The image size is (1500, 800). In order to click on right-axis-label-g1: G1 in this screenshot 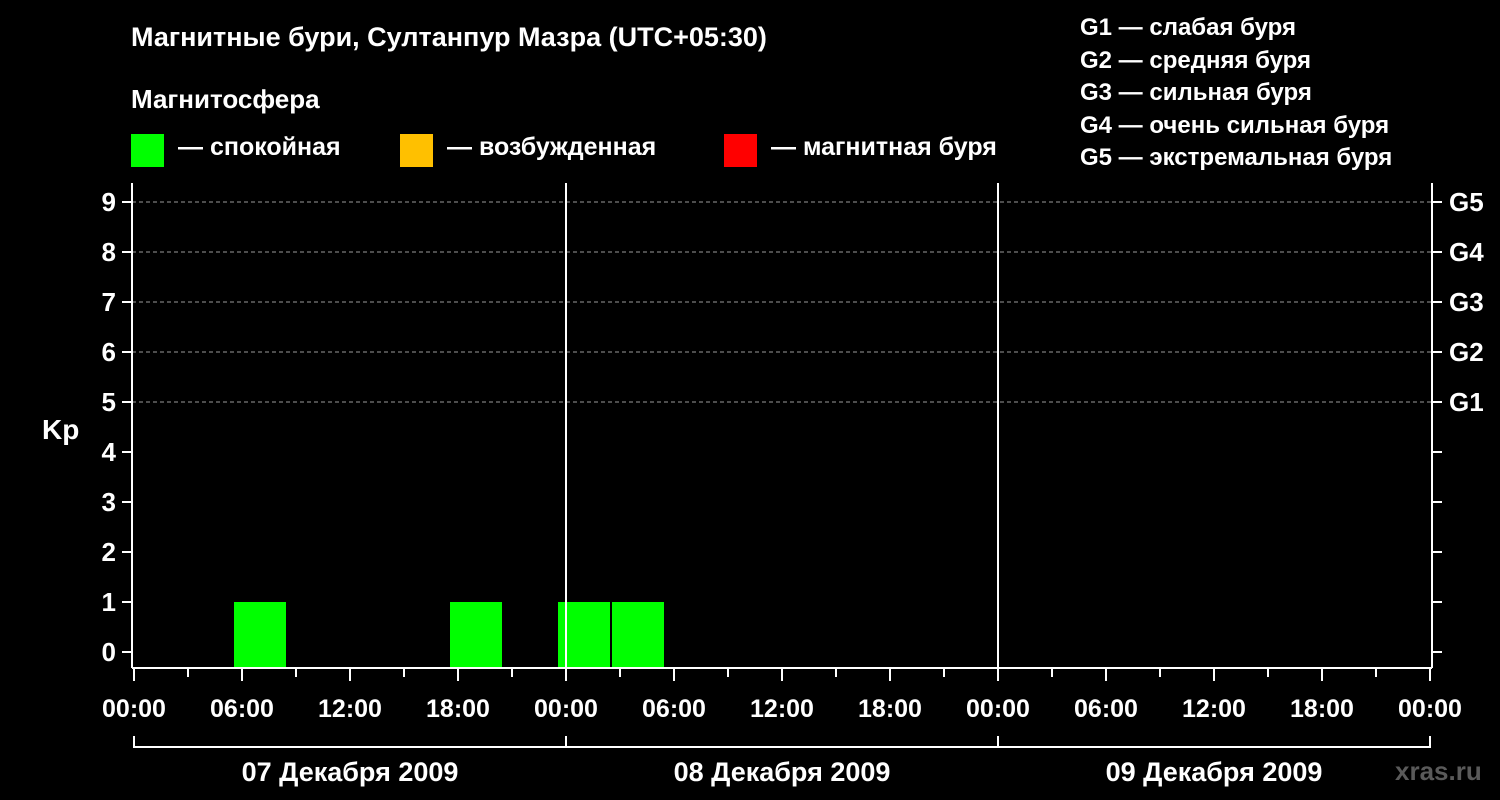, I will do `click(1466, 402)`.